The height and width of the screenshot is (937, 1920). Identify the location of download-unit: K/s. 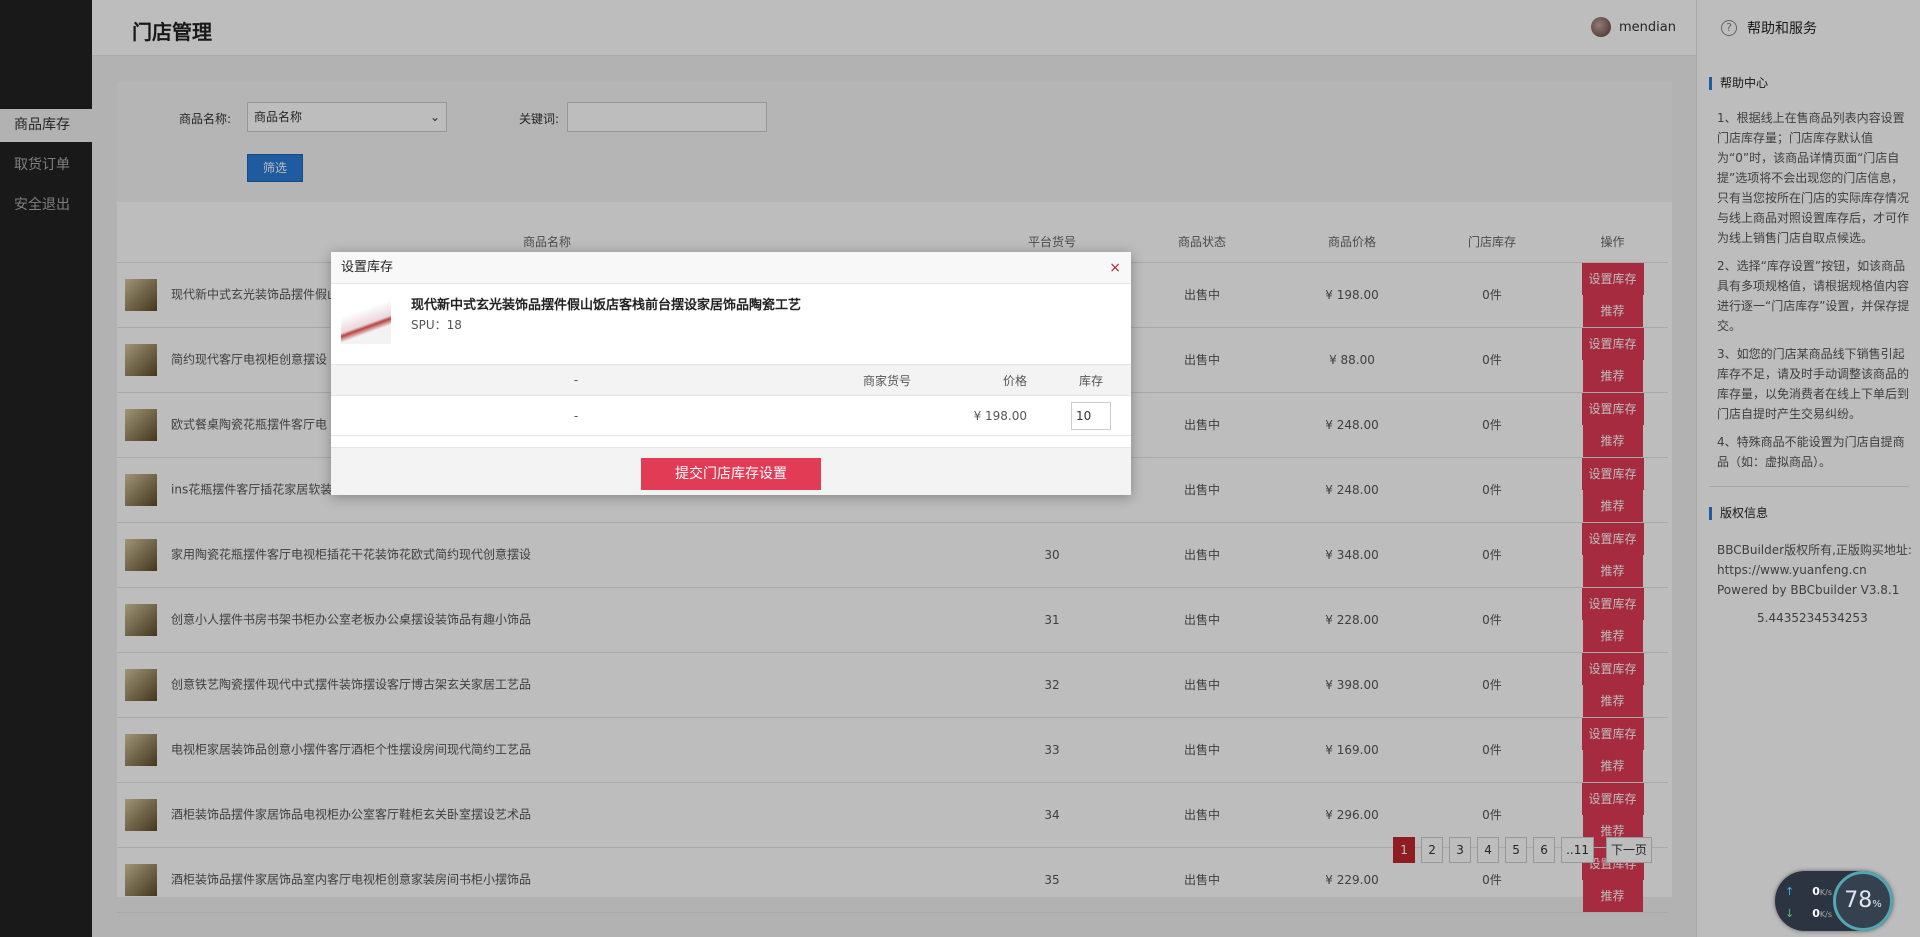
(1825, 914).